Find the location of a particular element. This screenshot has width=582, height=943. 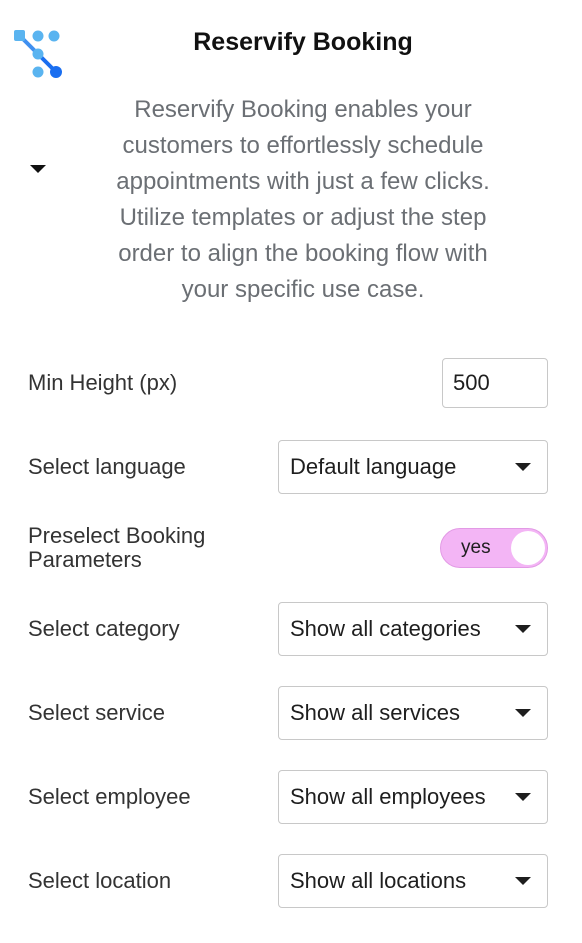

service-row: Select service Show all services is located at coordinates (288, 713).